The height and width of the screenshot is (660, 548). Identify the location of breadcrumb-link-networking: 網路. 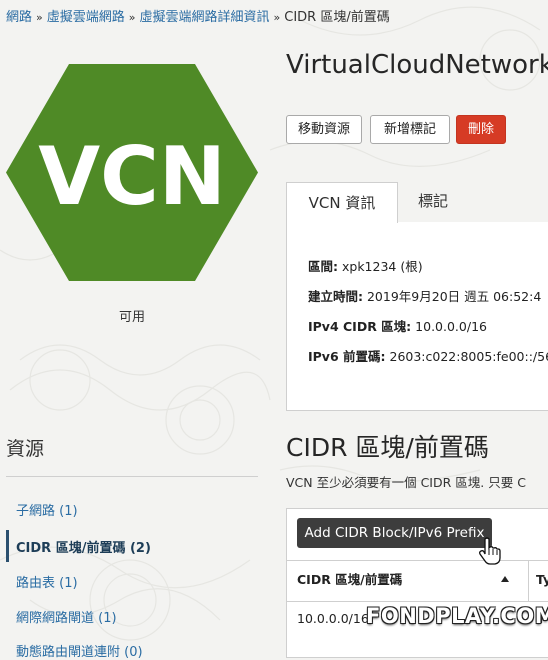
(19, 17).